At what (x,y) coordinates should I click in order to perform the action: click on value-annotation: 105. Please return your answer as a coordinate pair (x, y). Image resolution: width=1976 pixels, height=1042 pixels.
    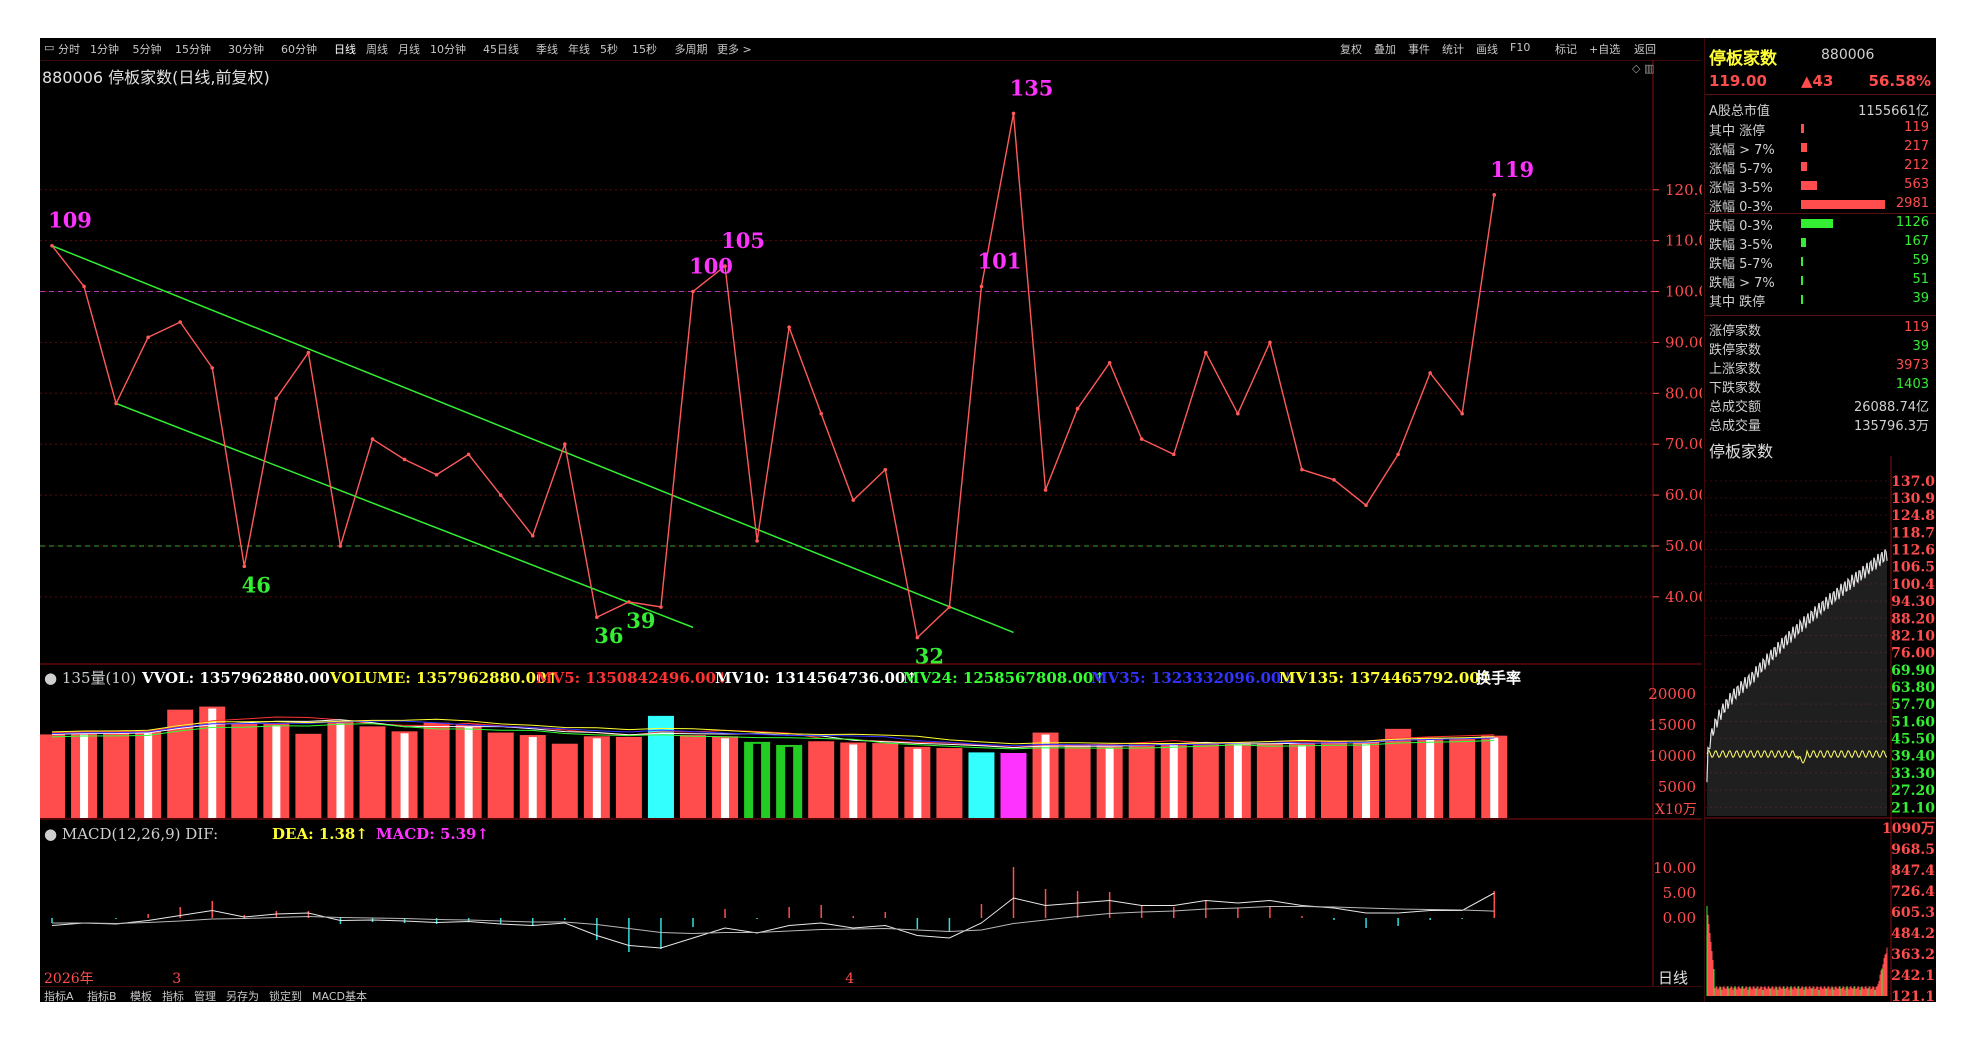
    Looking at the image, I should click on (743, 240).